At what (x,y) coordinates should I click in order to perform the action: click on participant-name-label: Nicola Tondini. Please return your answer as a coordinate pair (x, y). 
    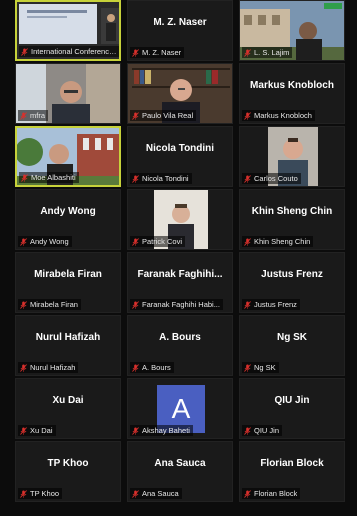
    Looking at the image, I should click on (161, 178).